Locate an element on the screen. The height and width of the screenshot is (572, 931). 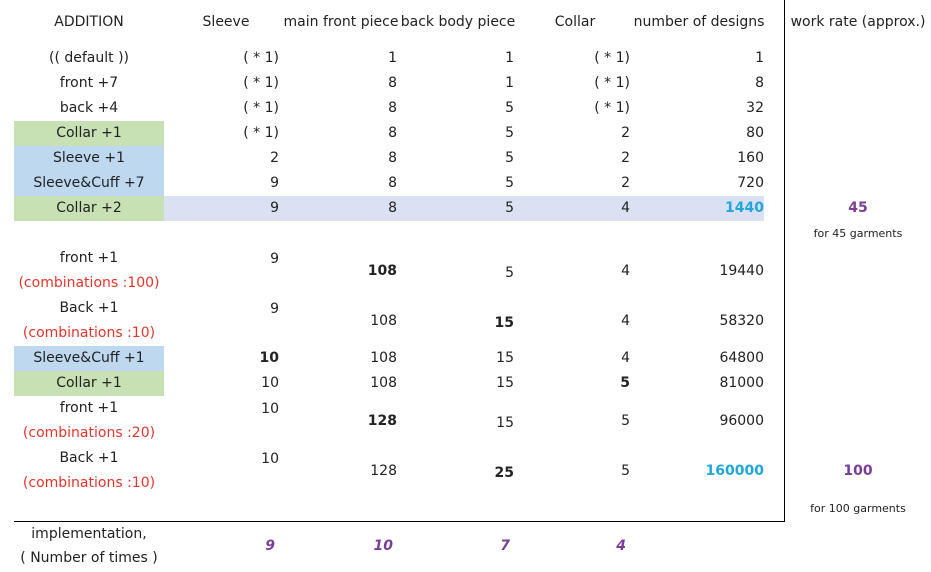
addition-cell: Sleeve&Cuff +1 is located at coordinates (89, 358).